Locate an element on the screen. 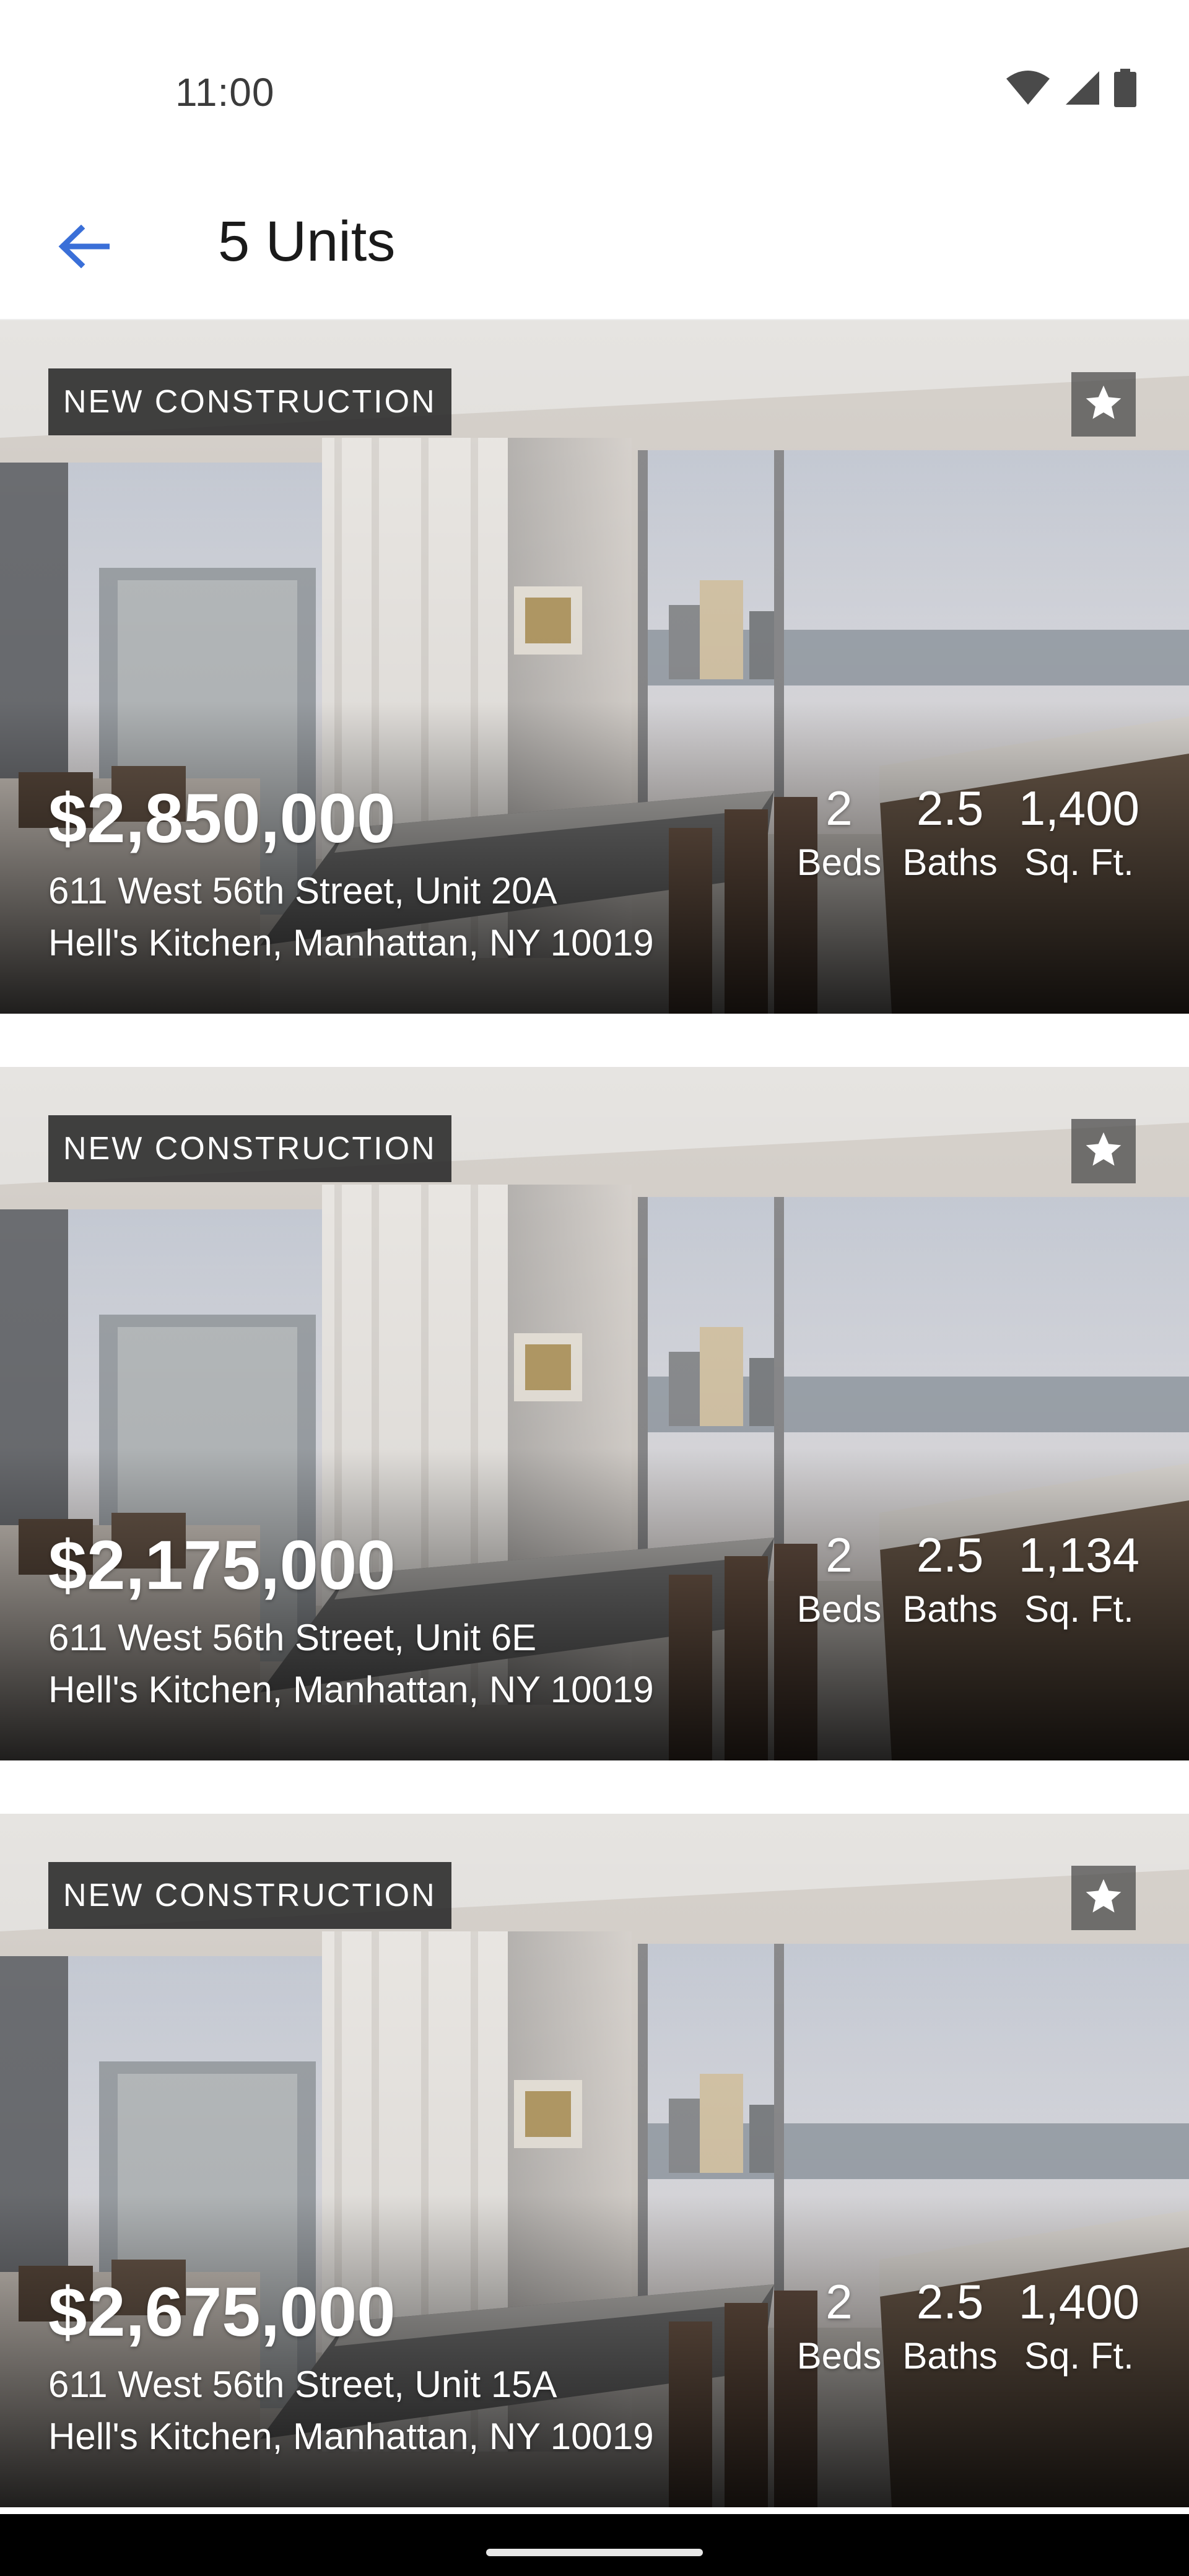  listing-stats: 2 Beds 2.5 Baths 1,134 Sq. Ft. is located at coordinates (968, 1579).